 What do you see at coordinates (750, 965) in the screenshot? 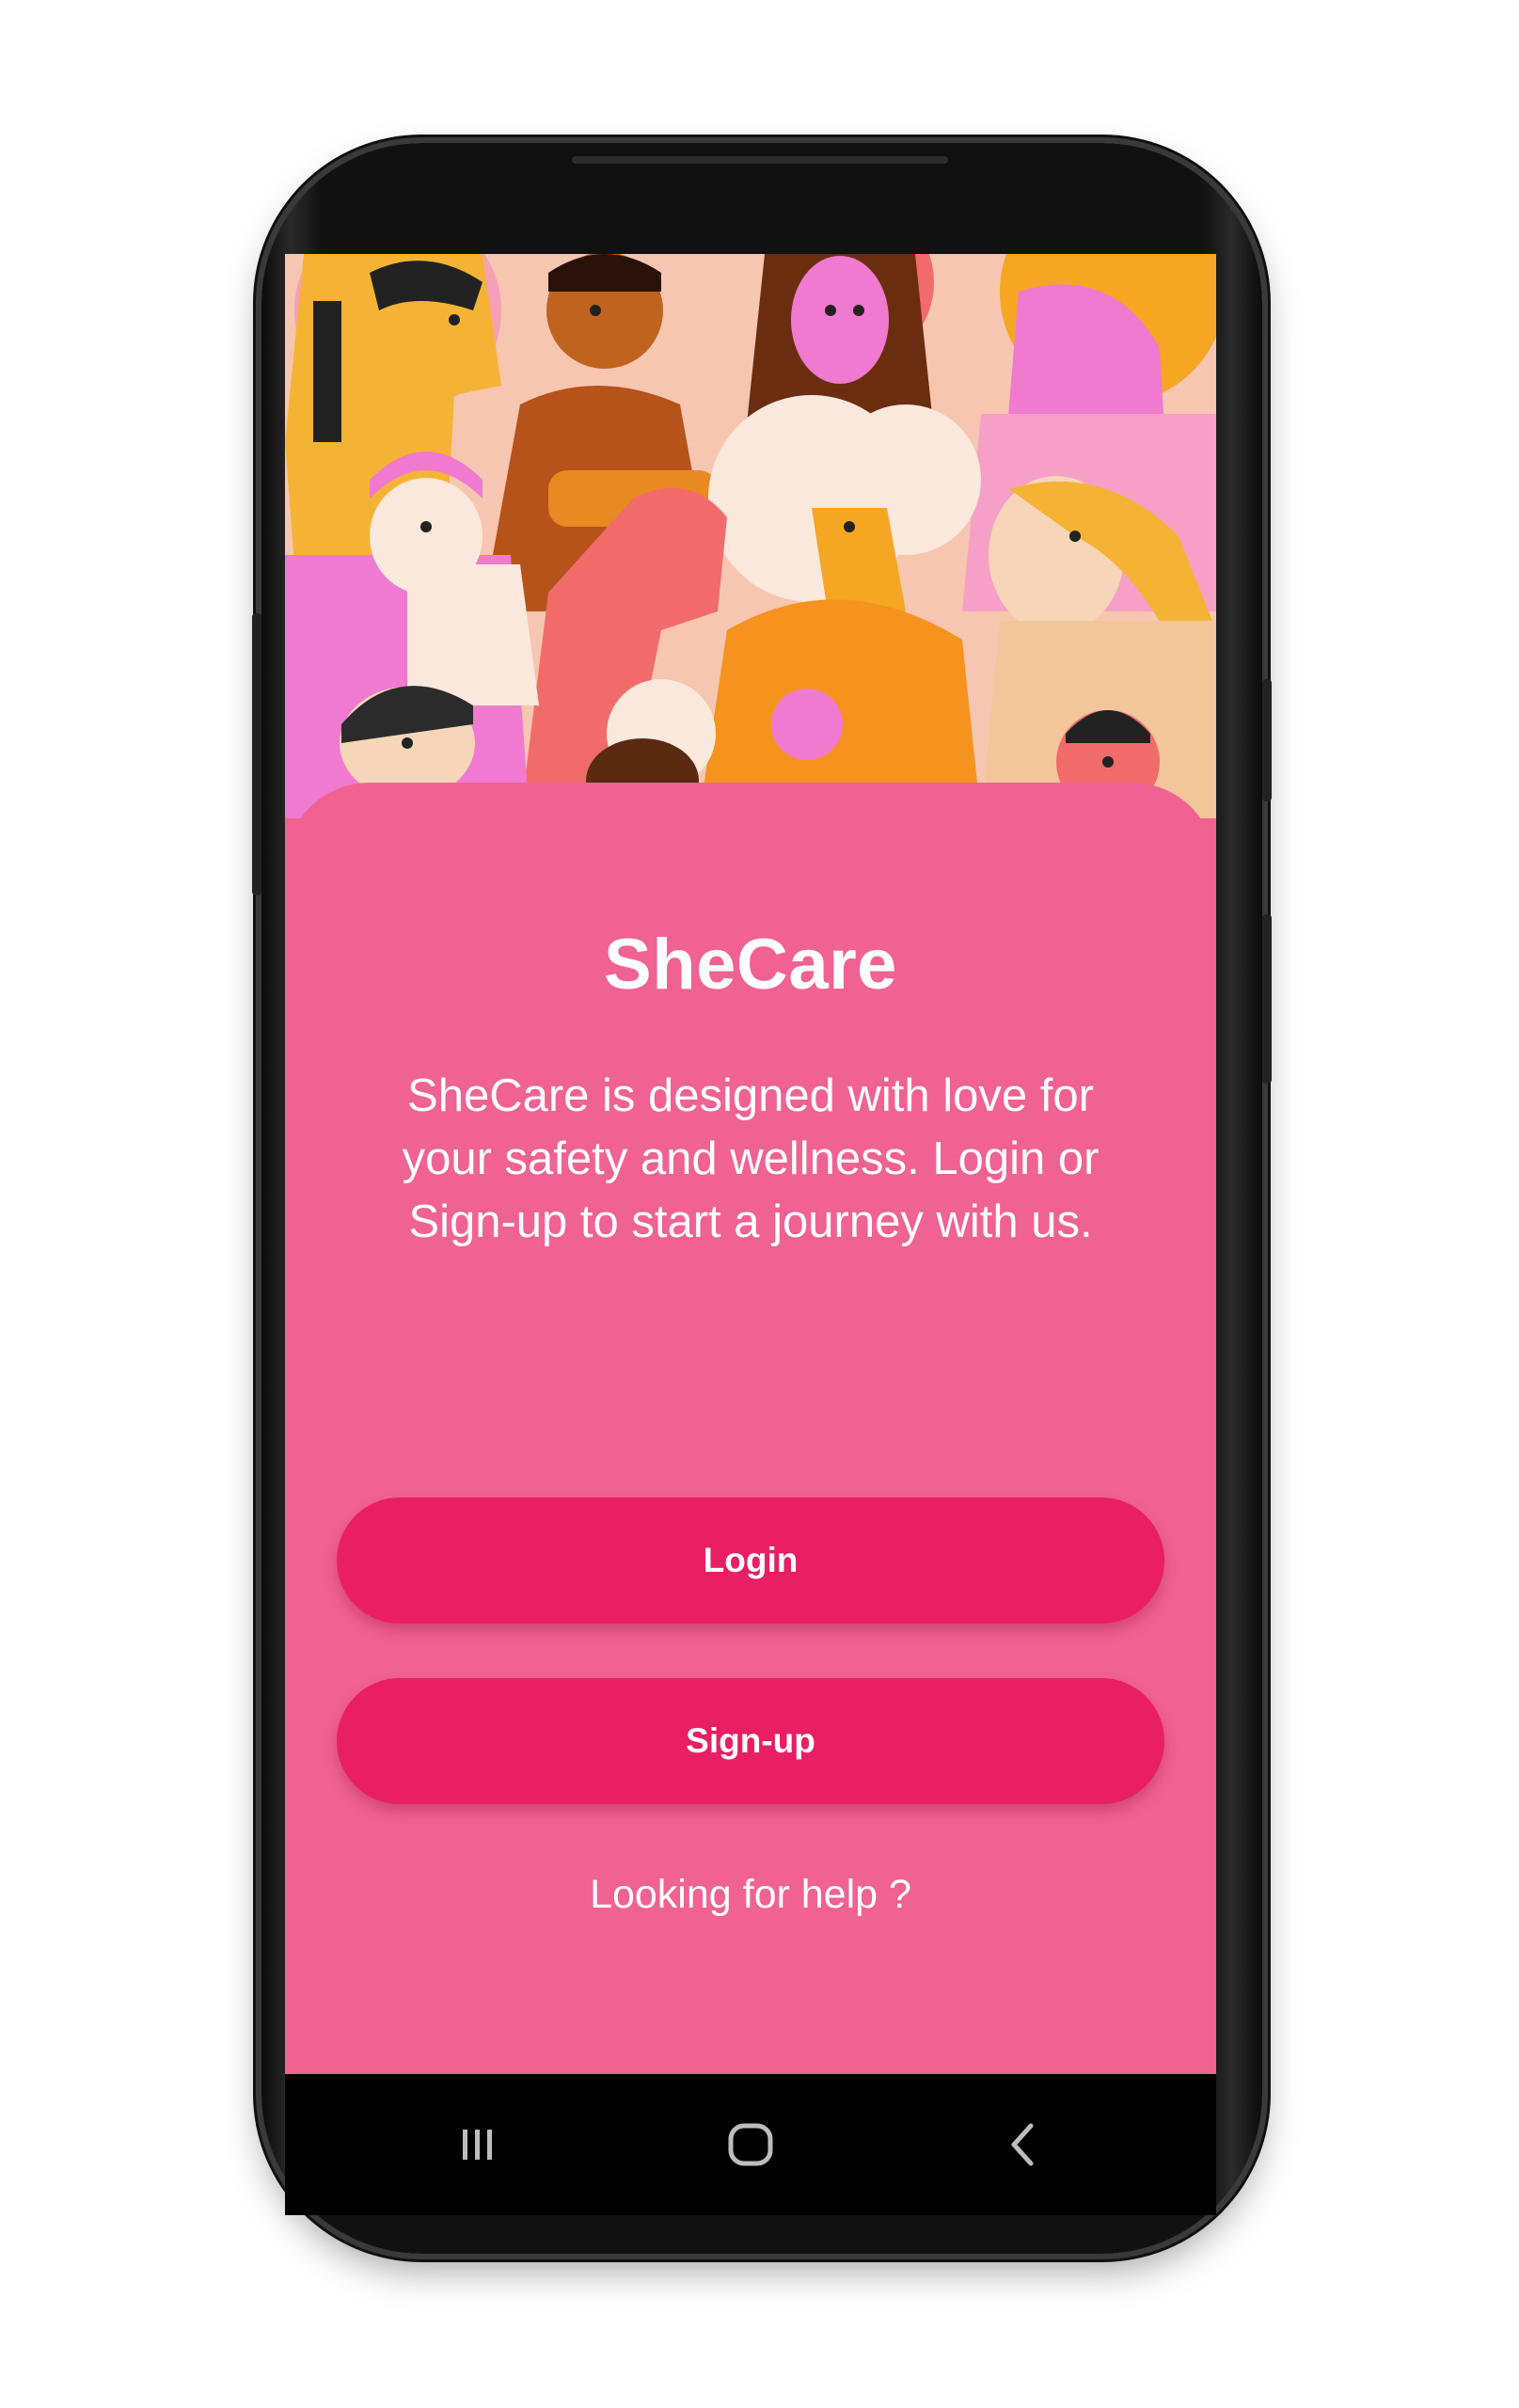
I see `app-title: SheCare` at bounding box center [750, 965].